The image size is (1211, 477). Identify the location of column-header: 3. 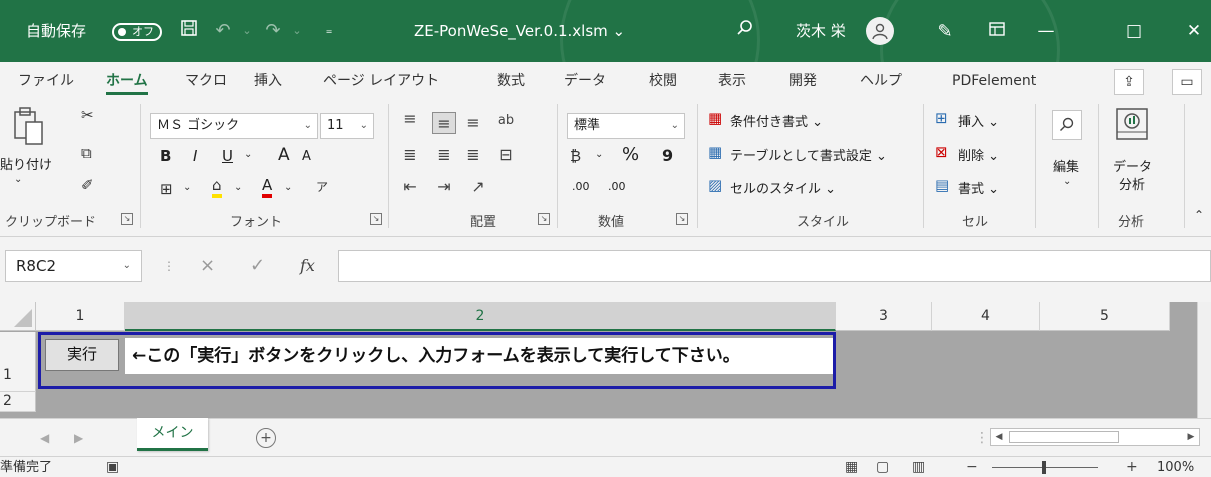
(884, 316).